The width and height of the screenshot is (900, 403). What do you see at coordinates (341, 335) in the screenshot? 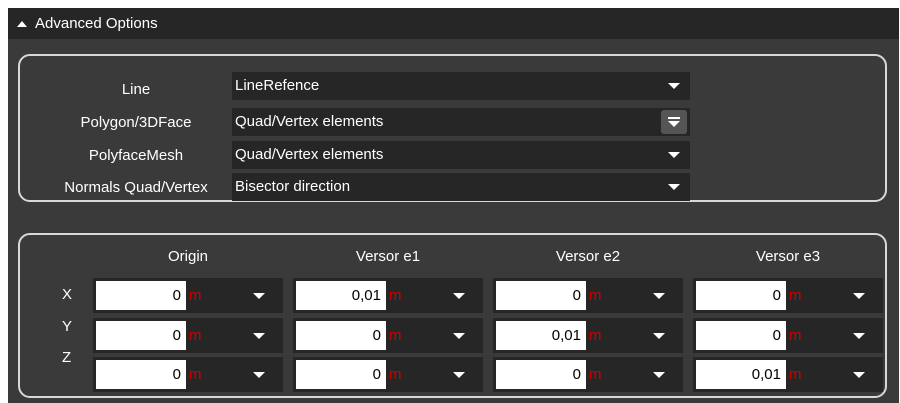
I see `e1-y-input: 0` at bounding box center [341, 335].